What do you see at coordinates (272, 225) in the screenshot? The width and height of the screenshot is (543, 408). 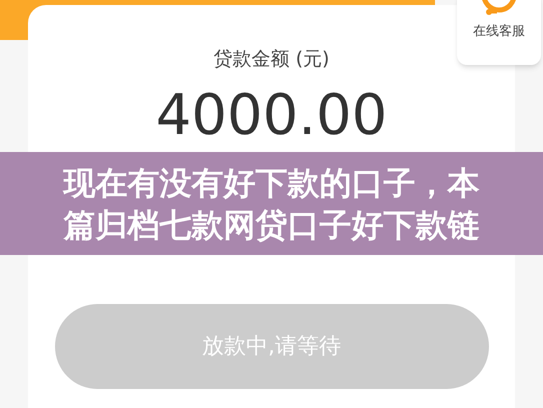 I see `banner-title-line: 篇归档七款网贷口子好下款链` at bounding box center [272, 225].